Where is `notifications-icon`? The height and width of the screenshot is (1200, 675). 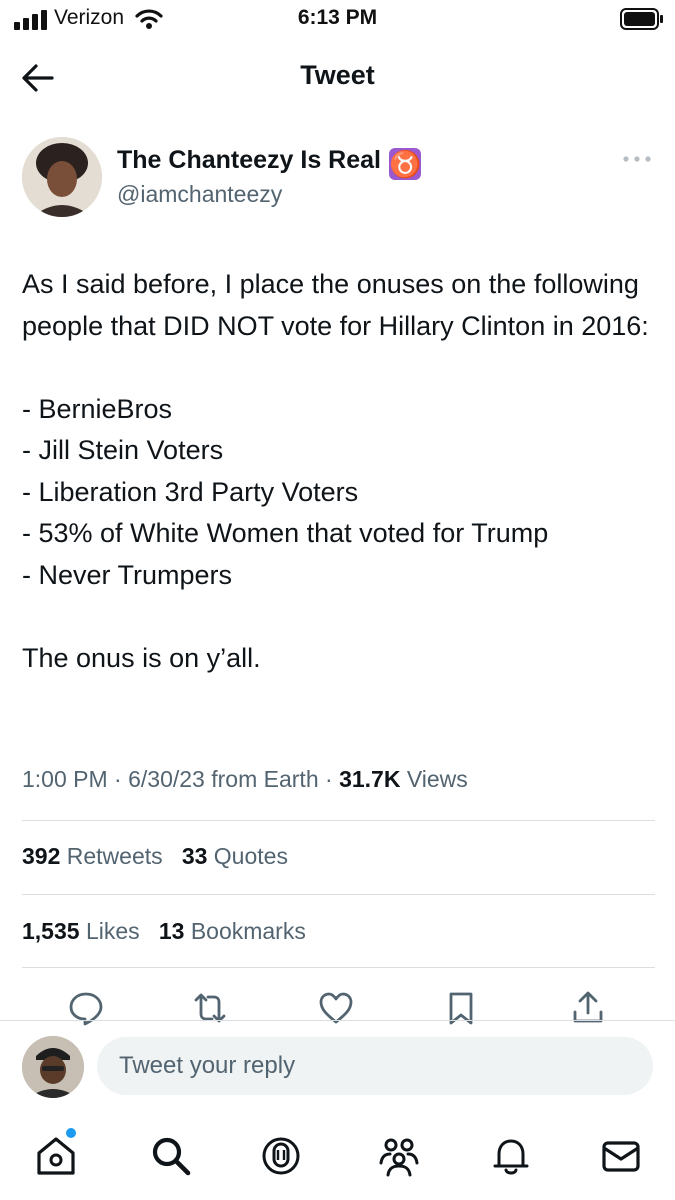 notifications-icon is located at coordinates (511, 1156).